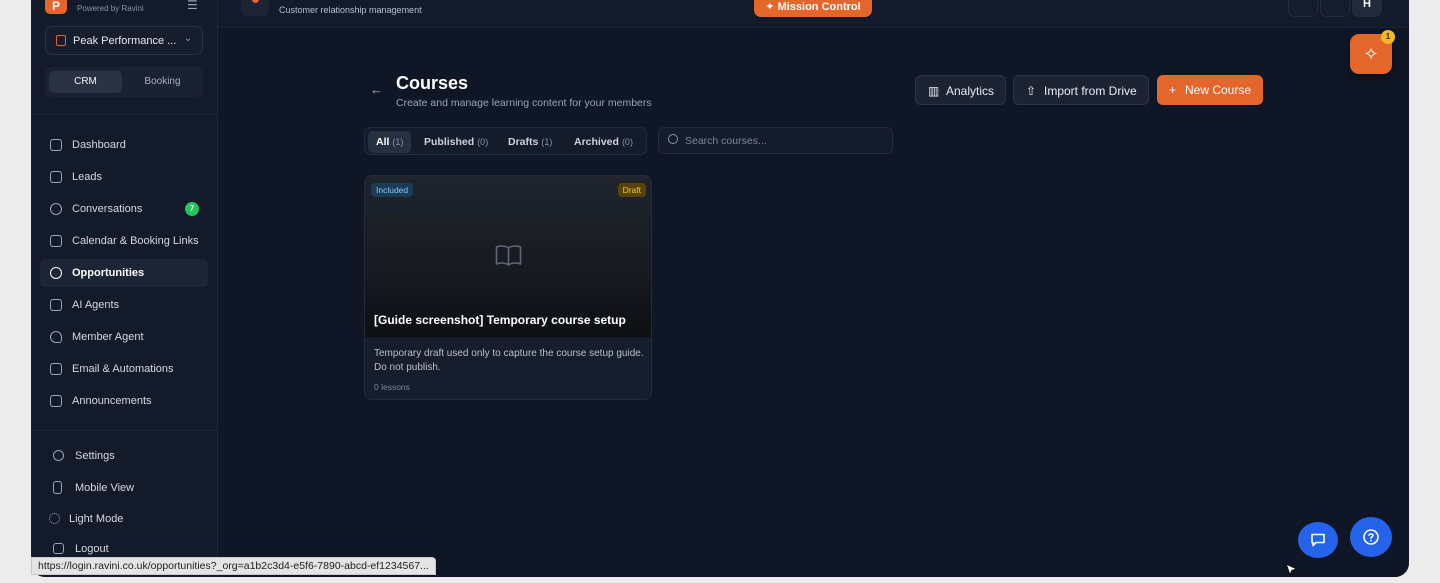 The width and height of the screenshot is (1440, 583). I want to click on dollar-circle-icon, so click(56, 273).